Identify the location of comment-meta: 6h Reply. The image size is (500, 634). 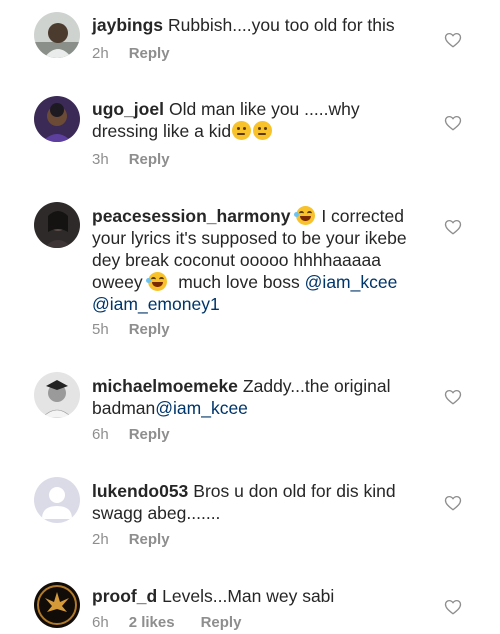
(131, 434).